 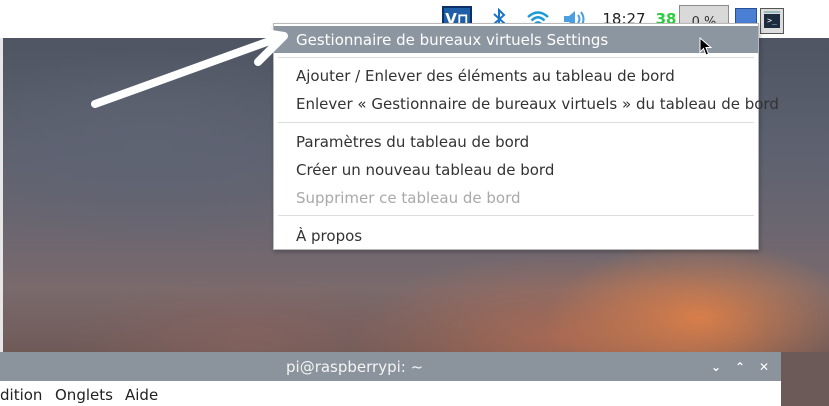 I want to click on terminal-title: pi@raspberrypi: ~, so click(x=355, y=367).